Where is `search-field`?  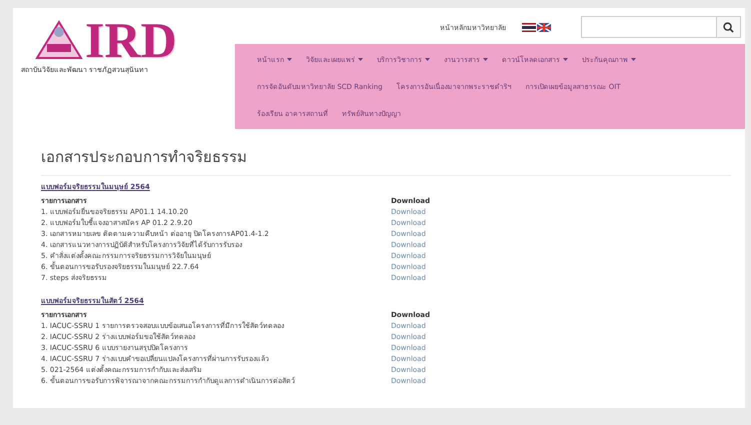
search-field is located at coordinates (661, 27).